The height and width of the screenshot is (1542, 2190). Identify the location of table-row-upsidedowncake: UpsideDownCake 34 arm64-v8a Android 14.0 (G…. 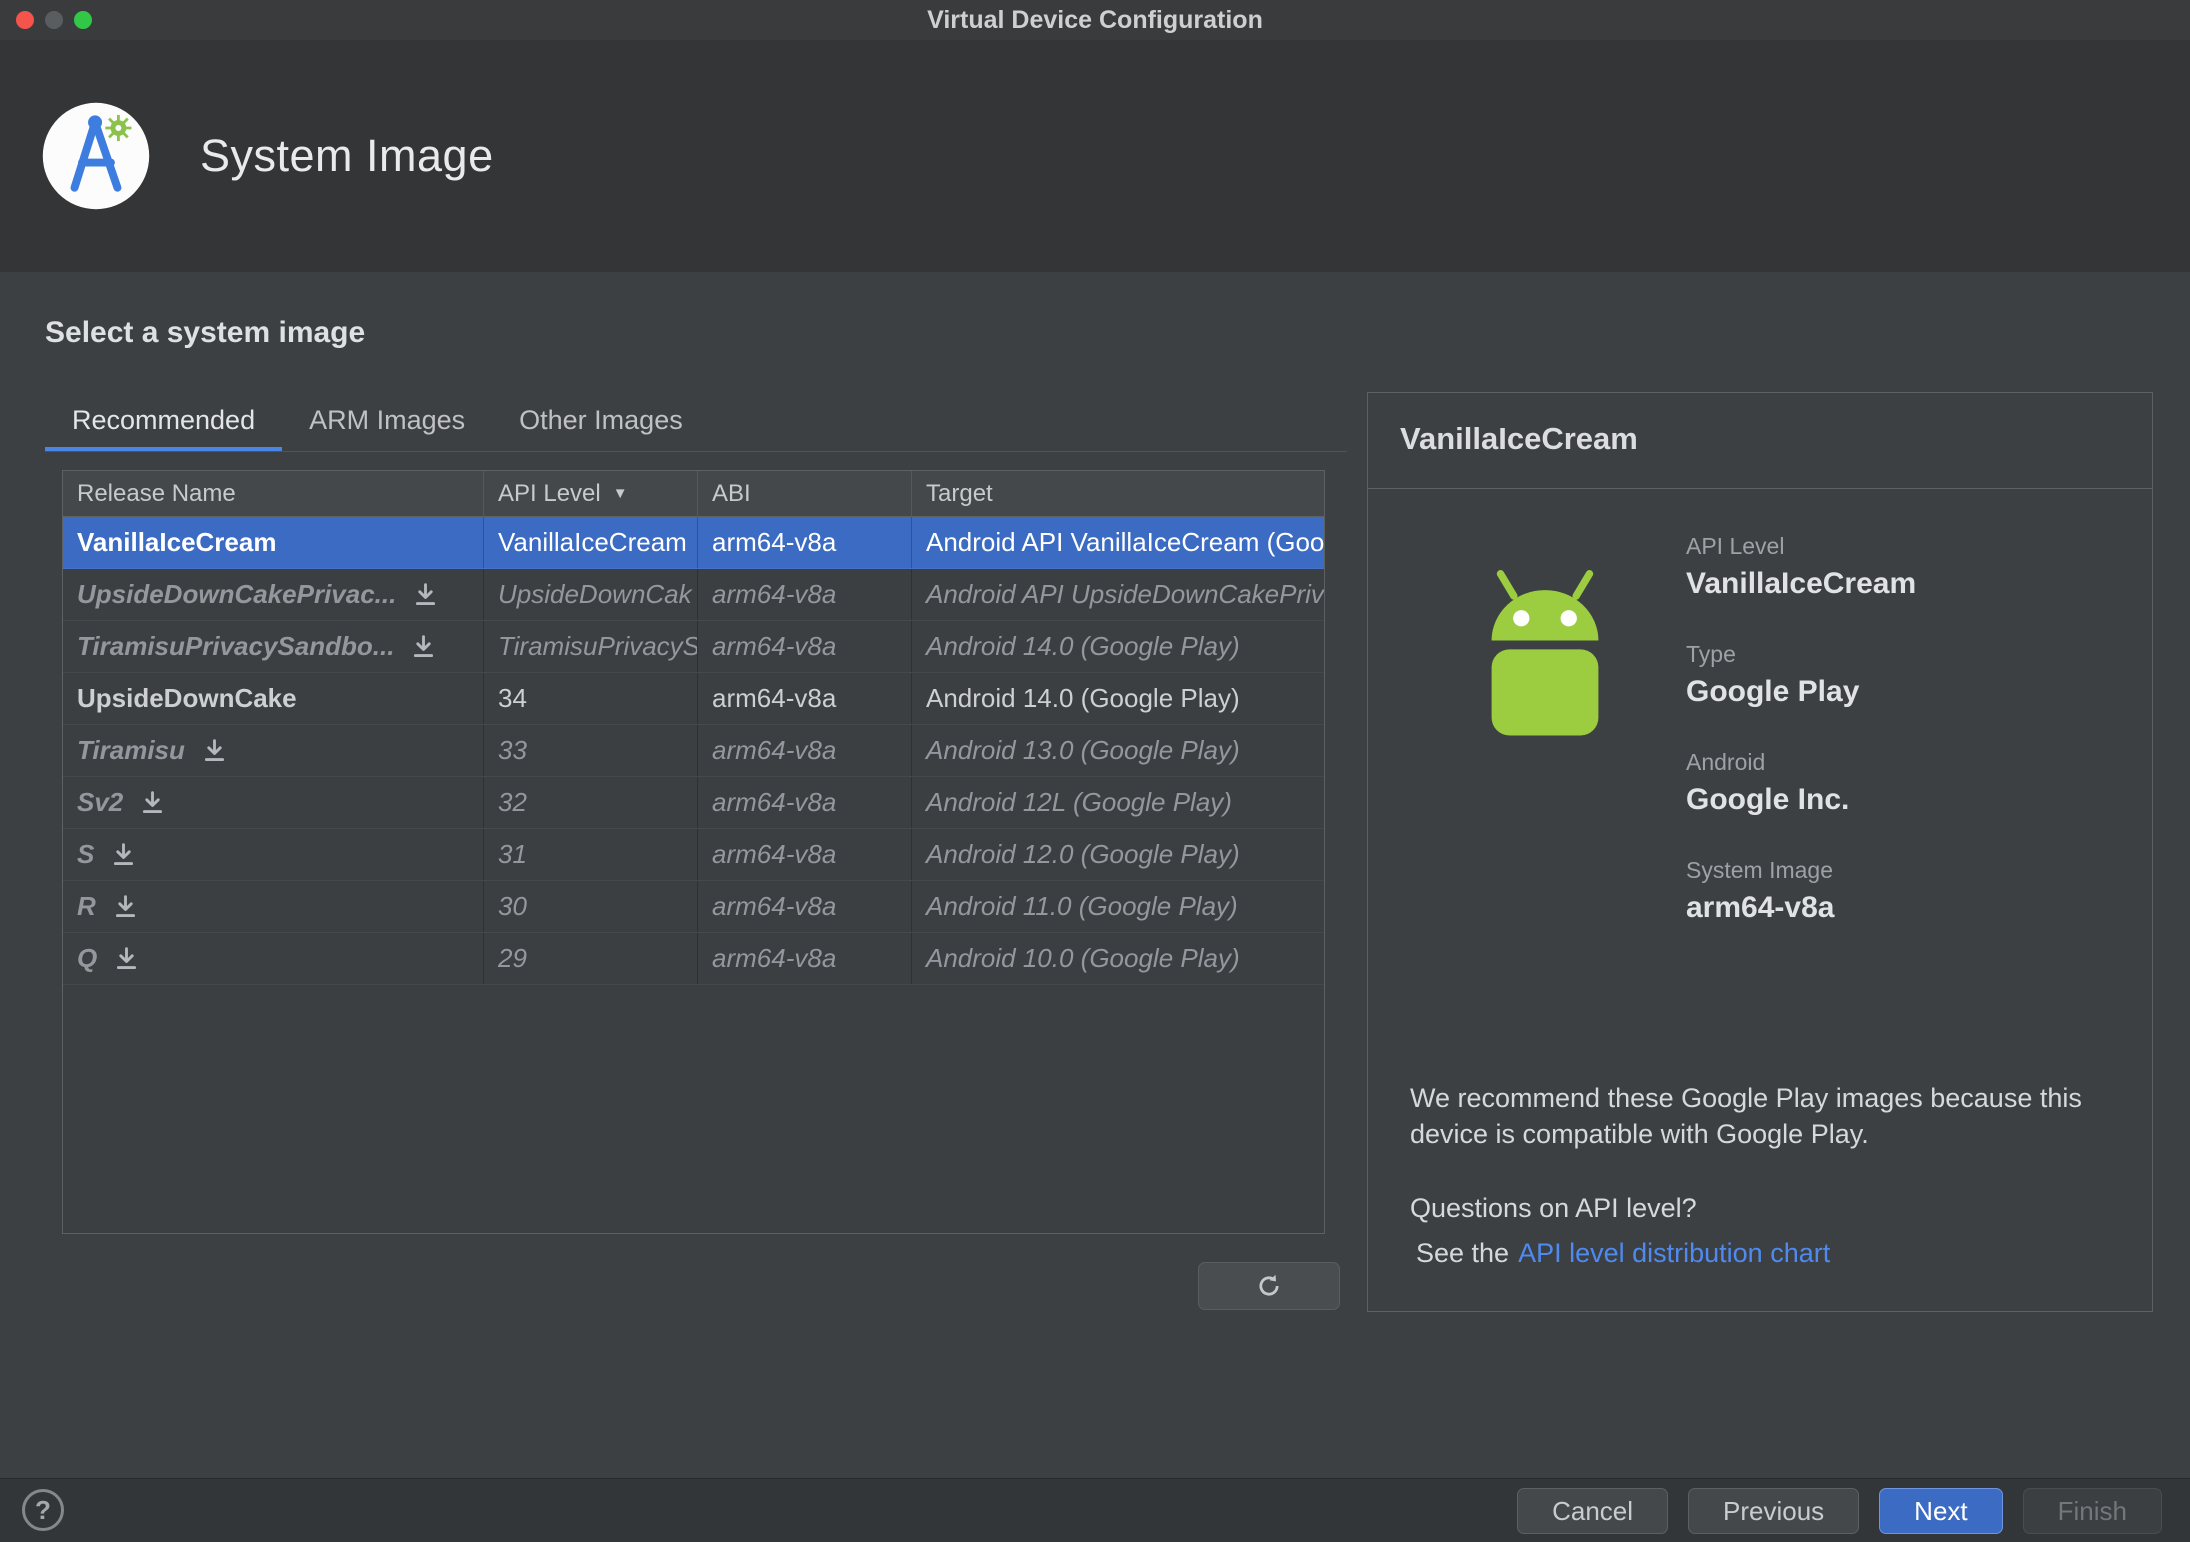
(693, 699).